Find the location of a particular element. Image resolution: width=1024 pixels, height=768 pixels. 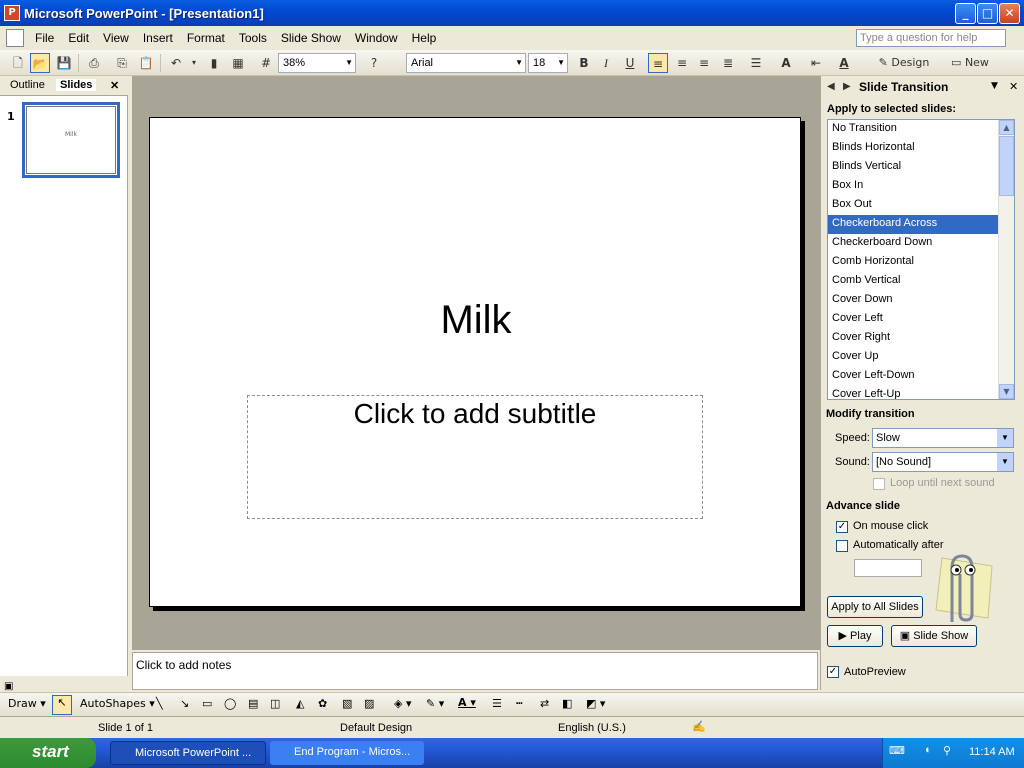

font-color-icon: A is located at coordinates (844, 63).